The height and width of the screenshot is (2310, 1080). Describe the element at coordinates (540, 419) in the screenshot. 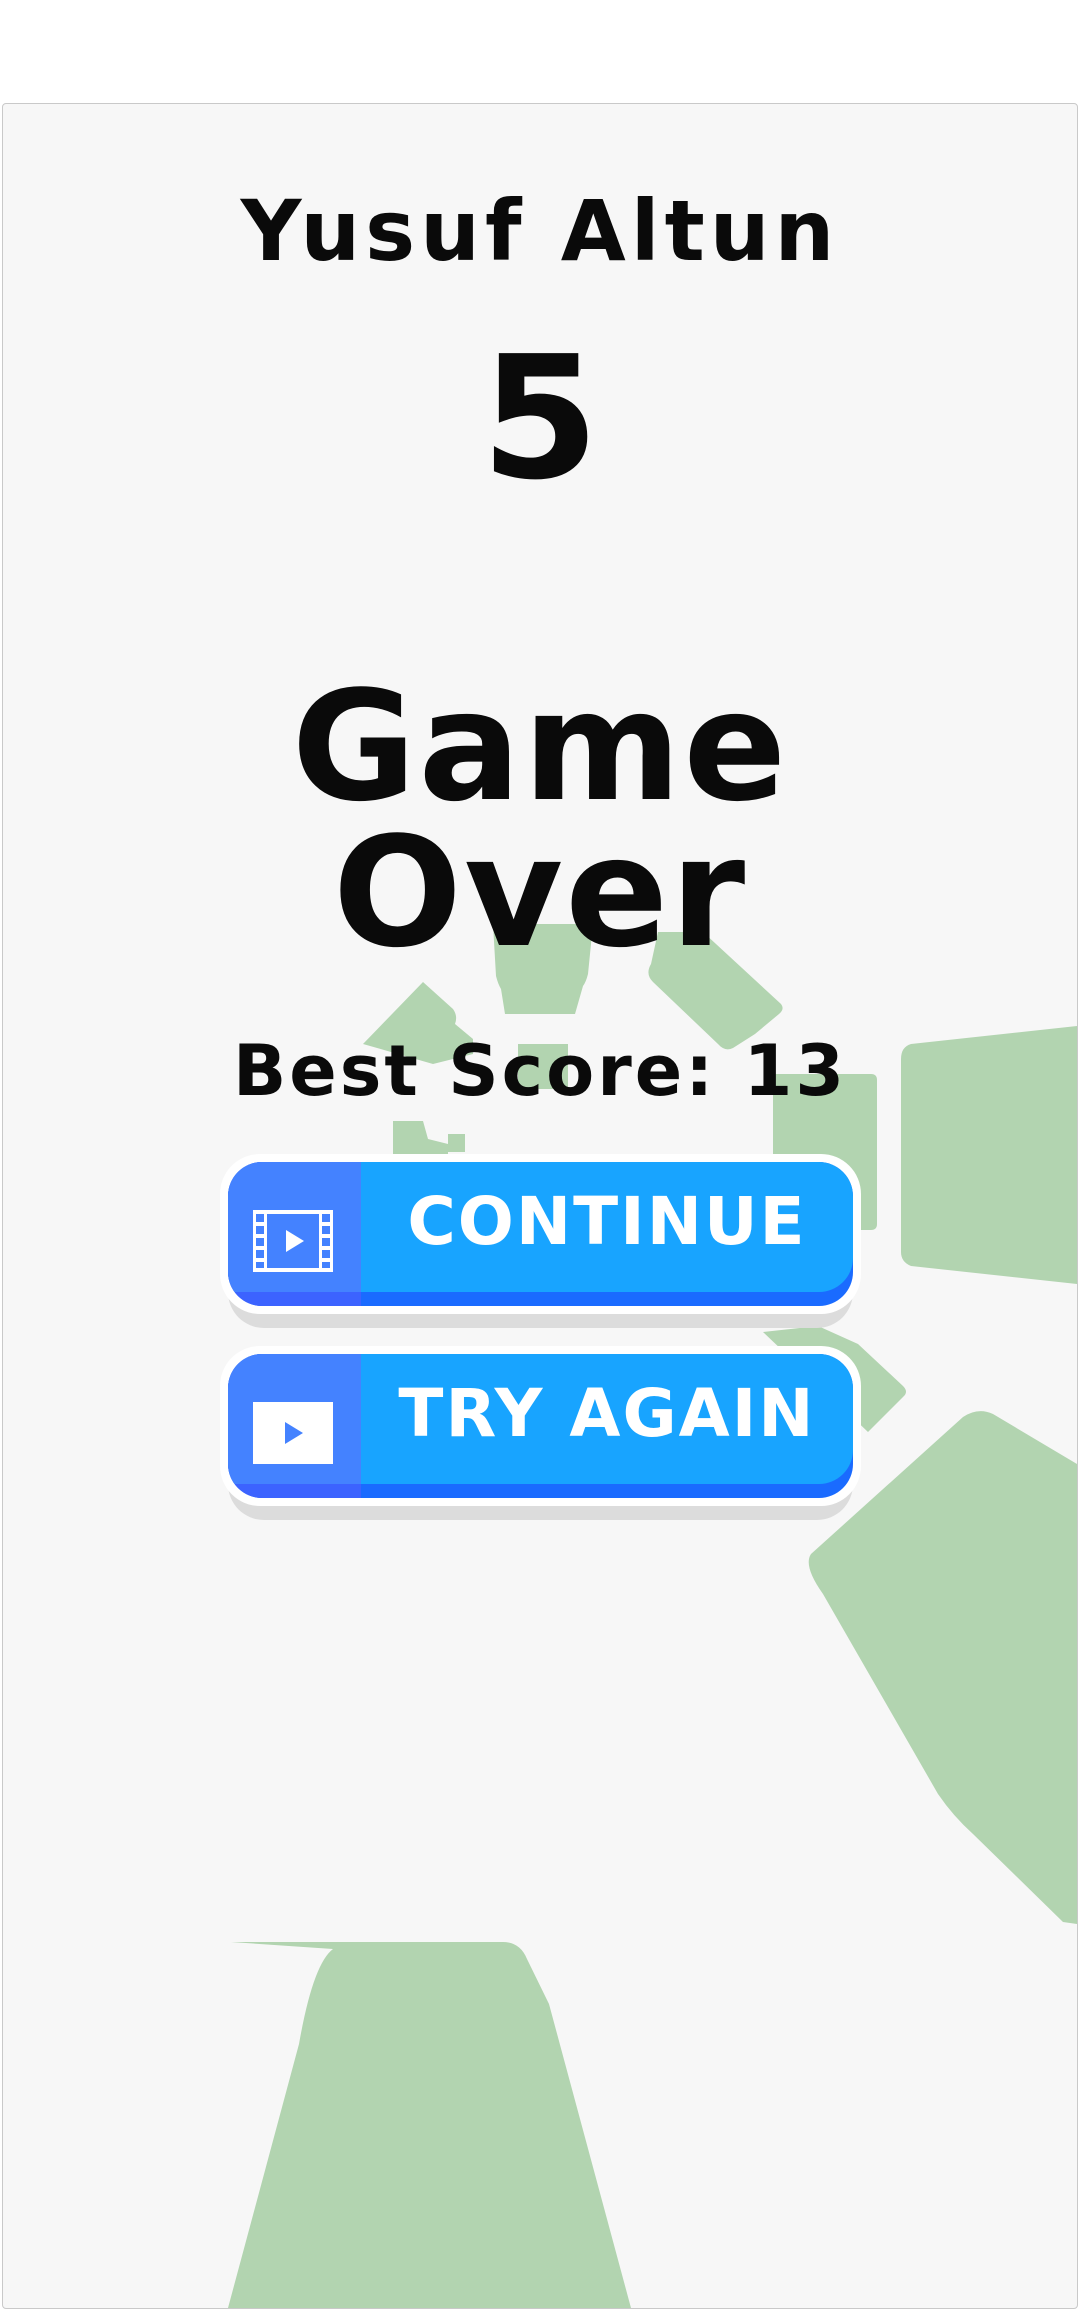

I see `current-score: 5` at that location.